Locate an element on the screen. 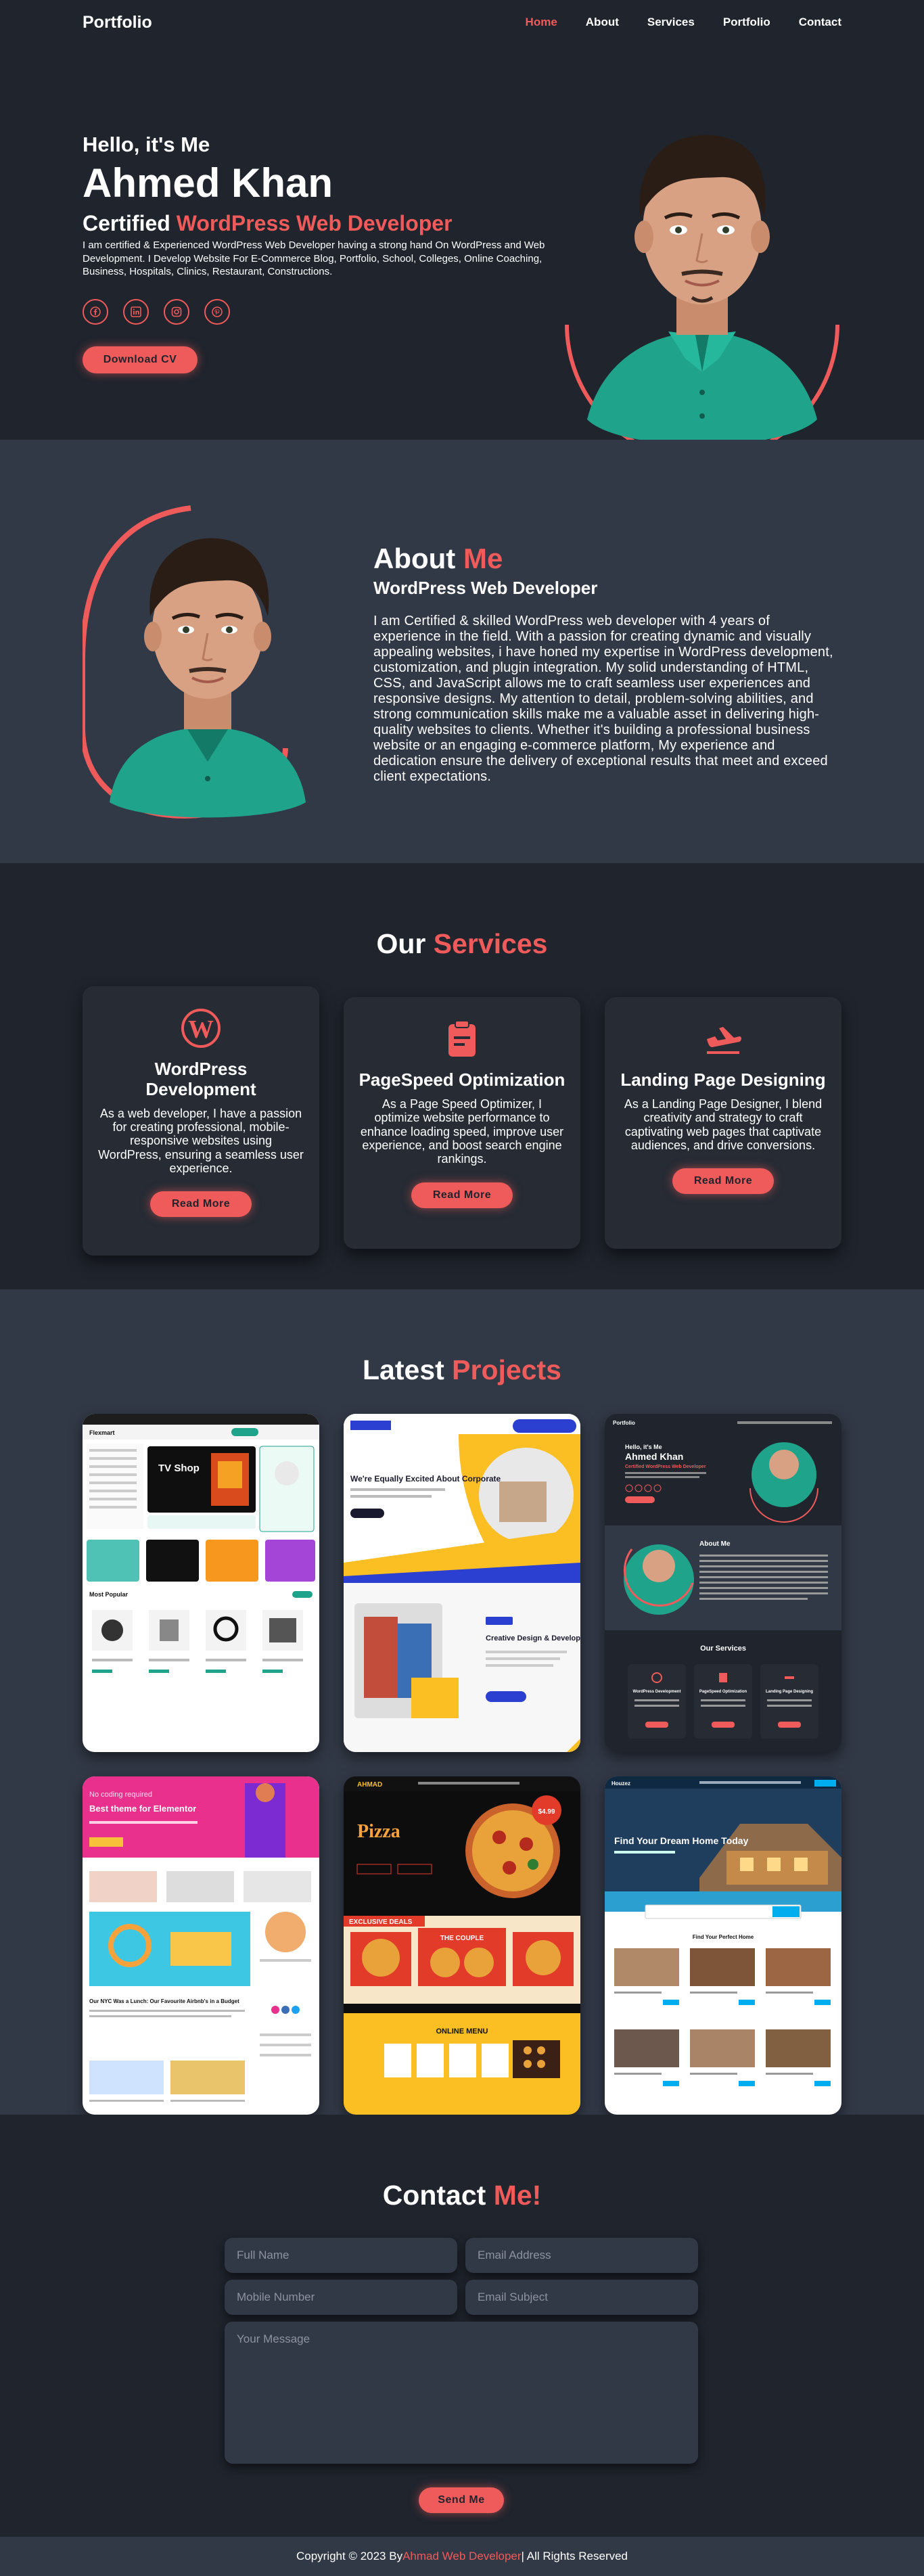 The height and width of the screenshot is (2576, 924). project-card-label: PageSpeed Optimization is located at coordinates (723, 1692).